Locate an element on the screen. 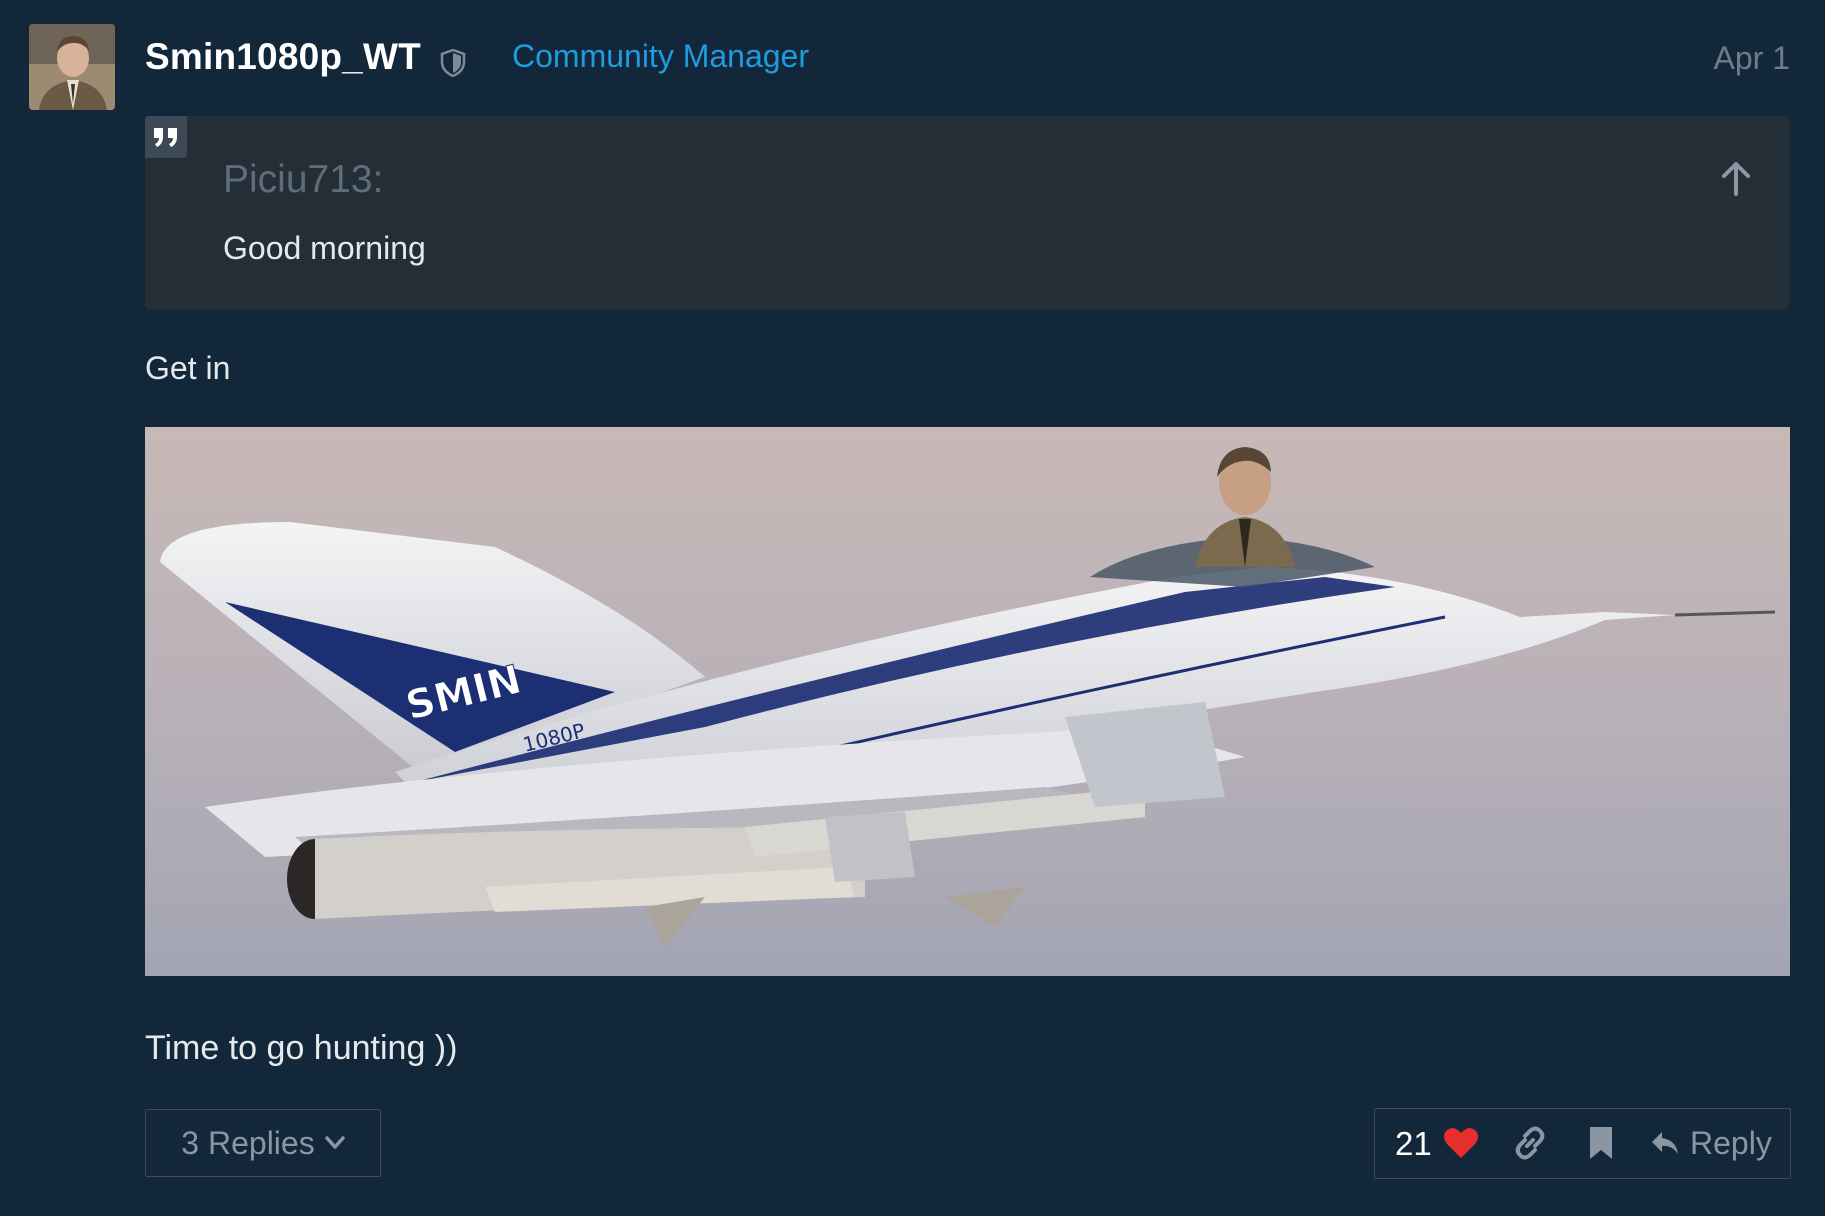 The width and height of the screenshot is (1825, 1216). post-date: Apr 1 is located at coordinates (1752, 58).